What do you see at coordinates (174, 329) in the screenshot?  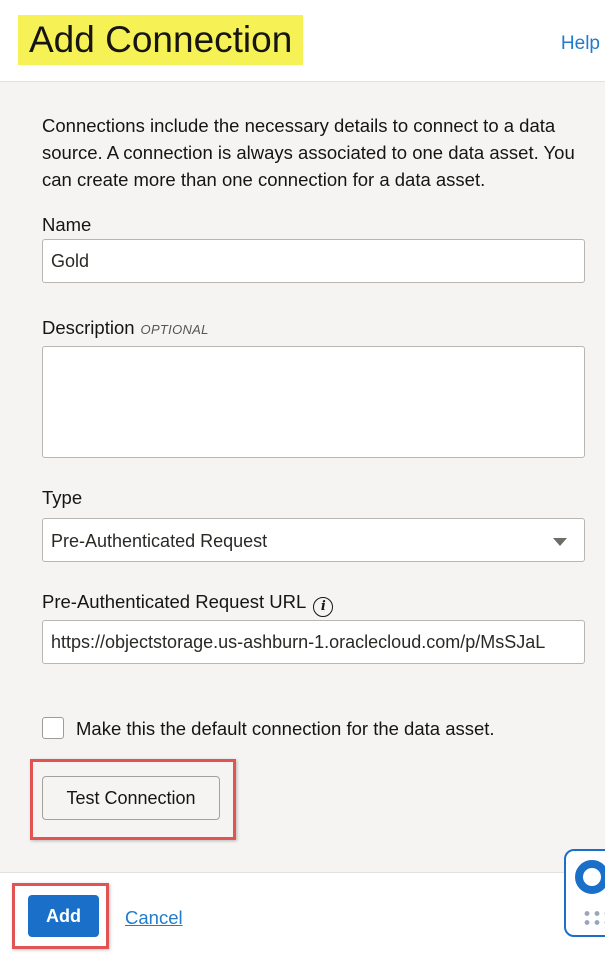 I see `optional-tag: OPTIONAL` at bounding box center [174, 329].